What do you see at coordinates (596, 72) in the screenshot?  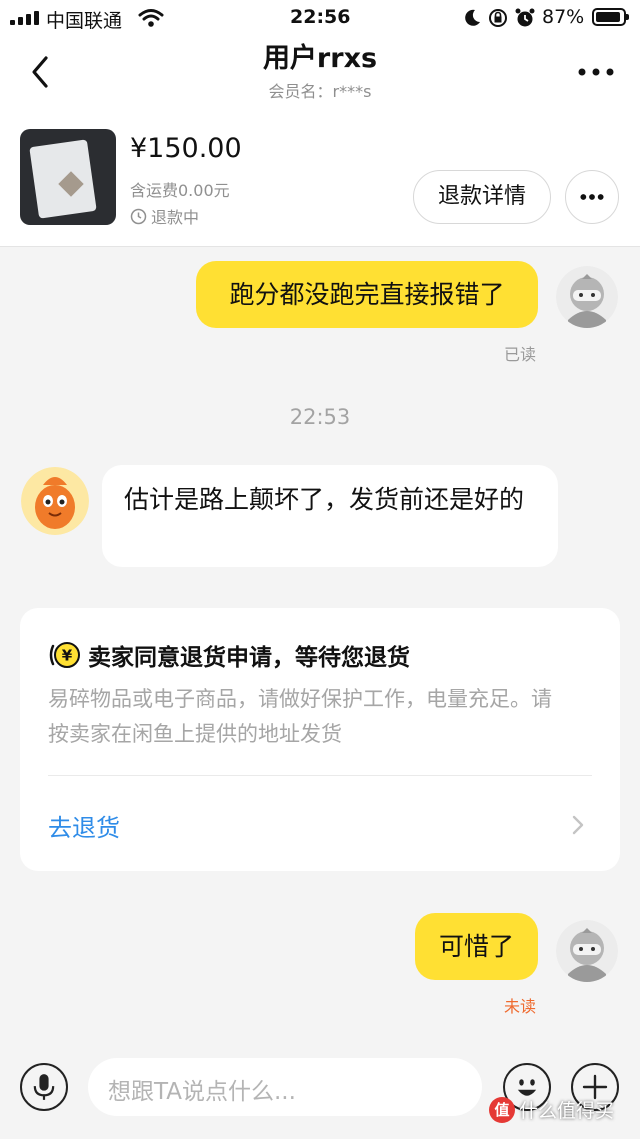 I see `more-options-button` at bounding box center [596, 72].